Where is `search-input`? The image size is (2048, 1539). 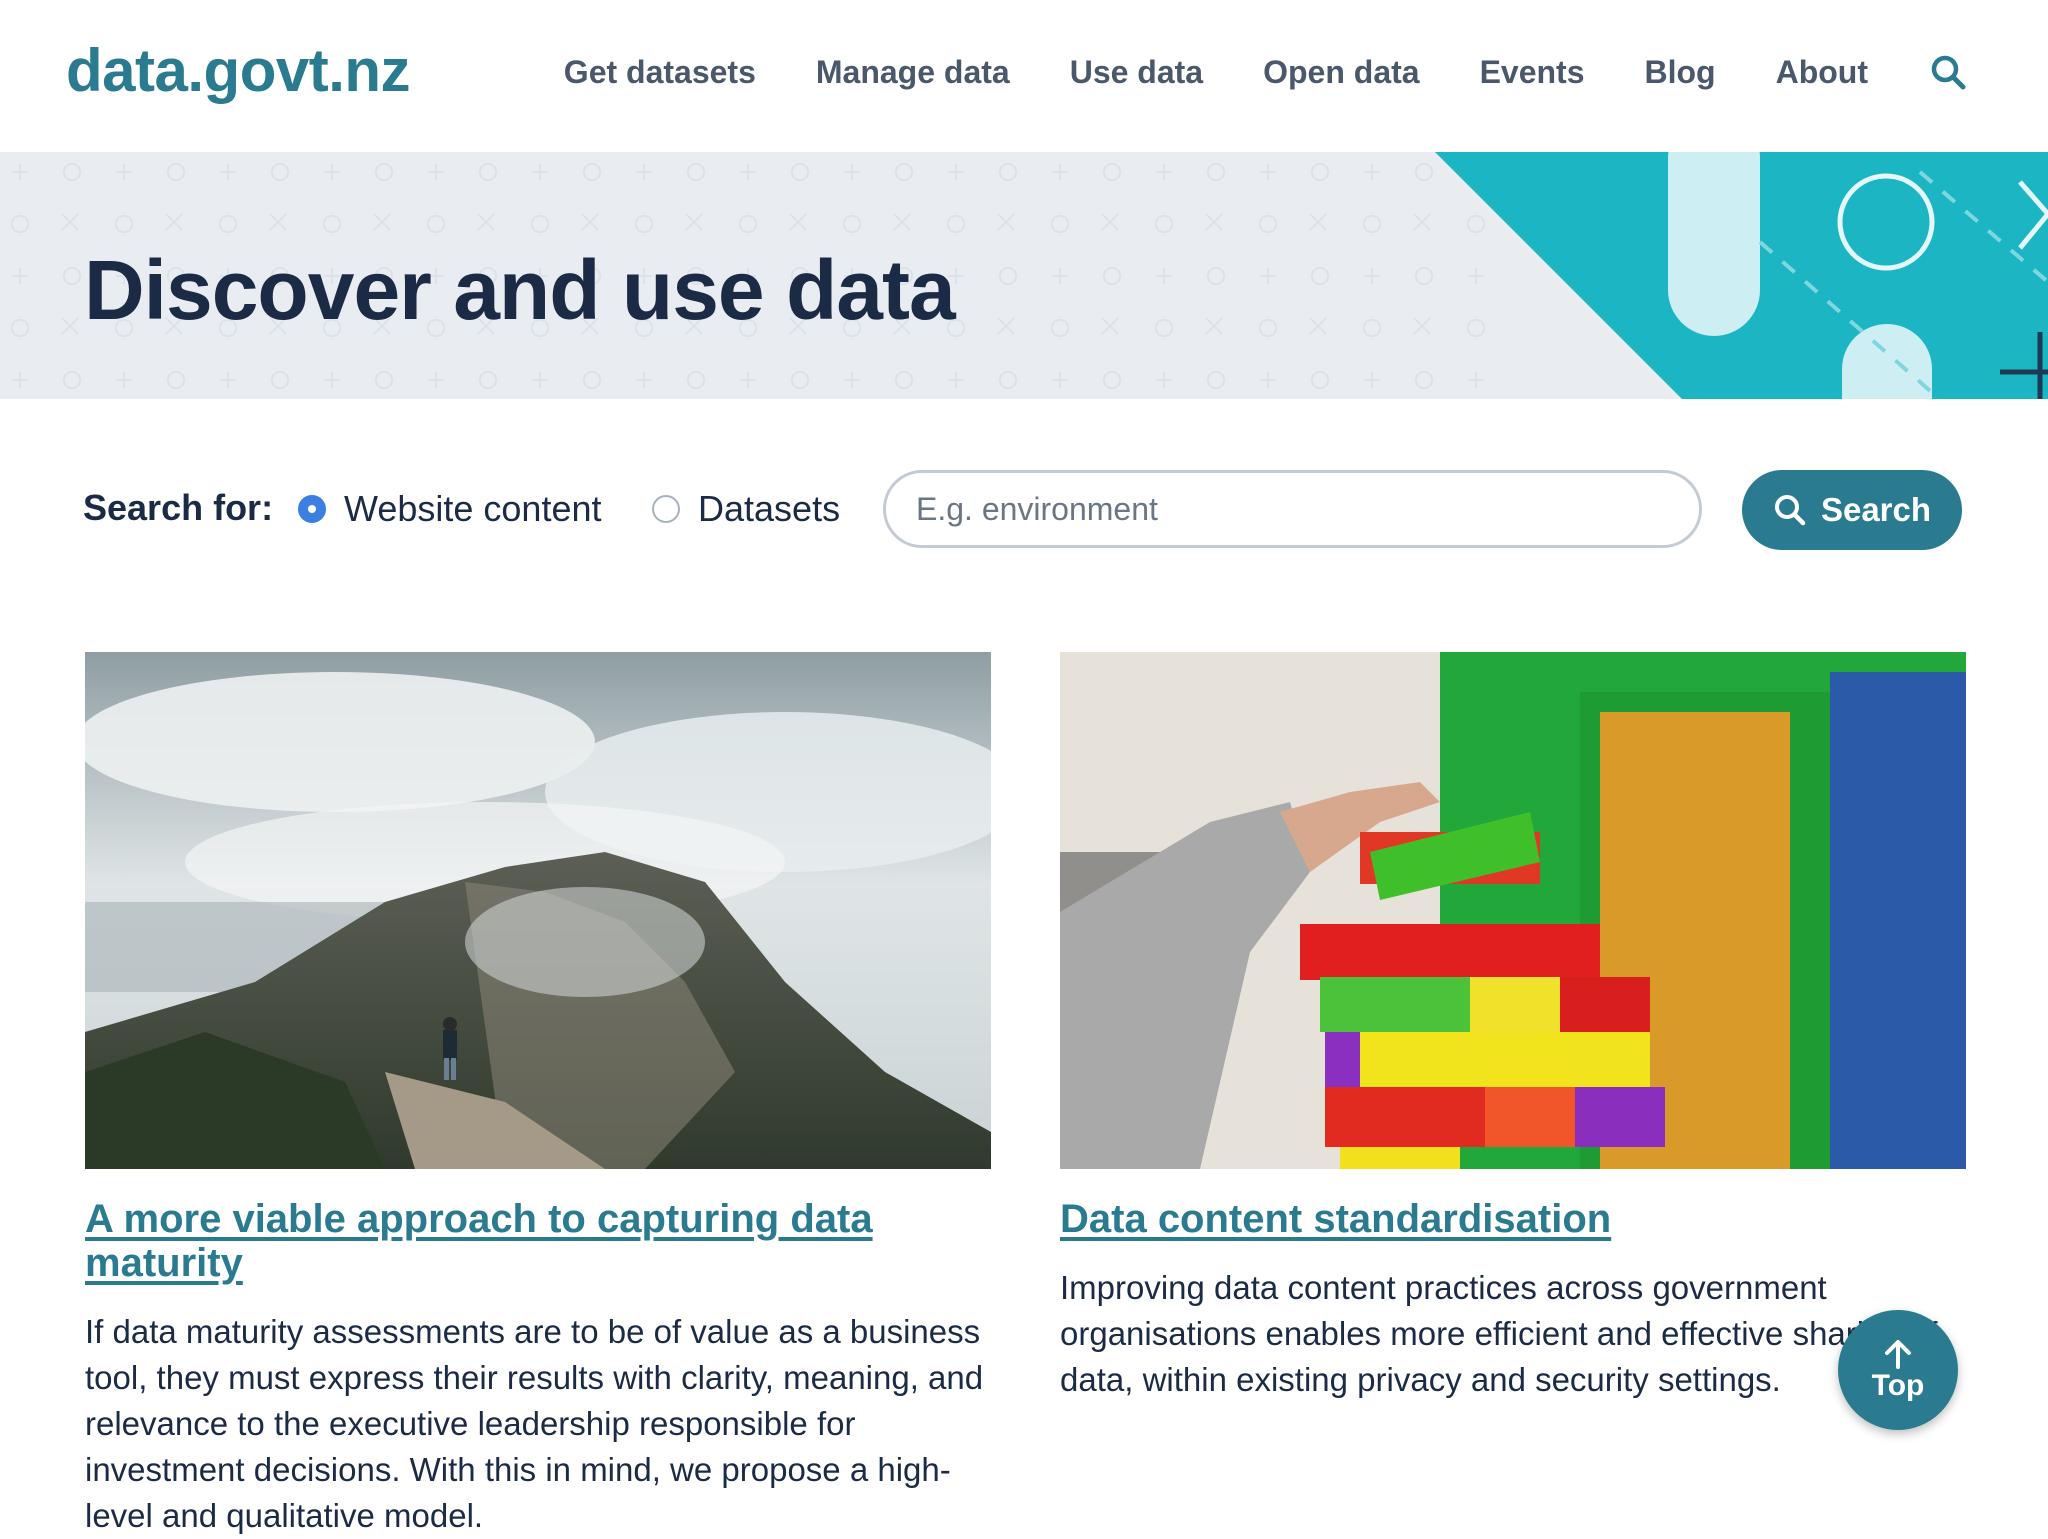
search-input is located at coordinates (1292, 509).